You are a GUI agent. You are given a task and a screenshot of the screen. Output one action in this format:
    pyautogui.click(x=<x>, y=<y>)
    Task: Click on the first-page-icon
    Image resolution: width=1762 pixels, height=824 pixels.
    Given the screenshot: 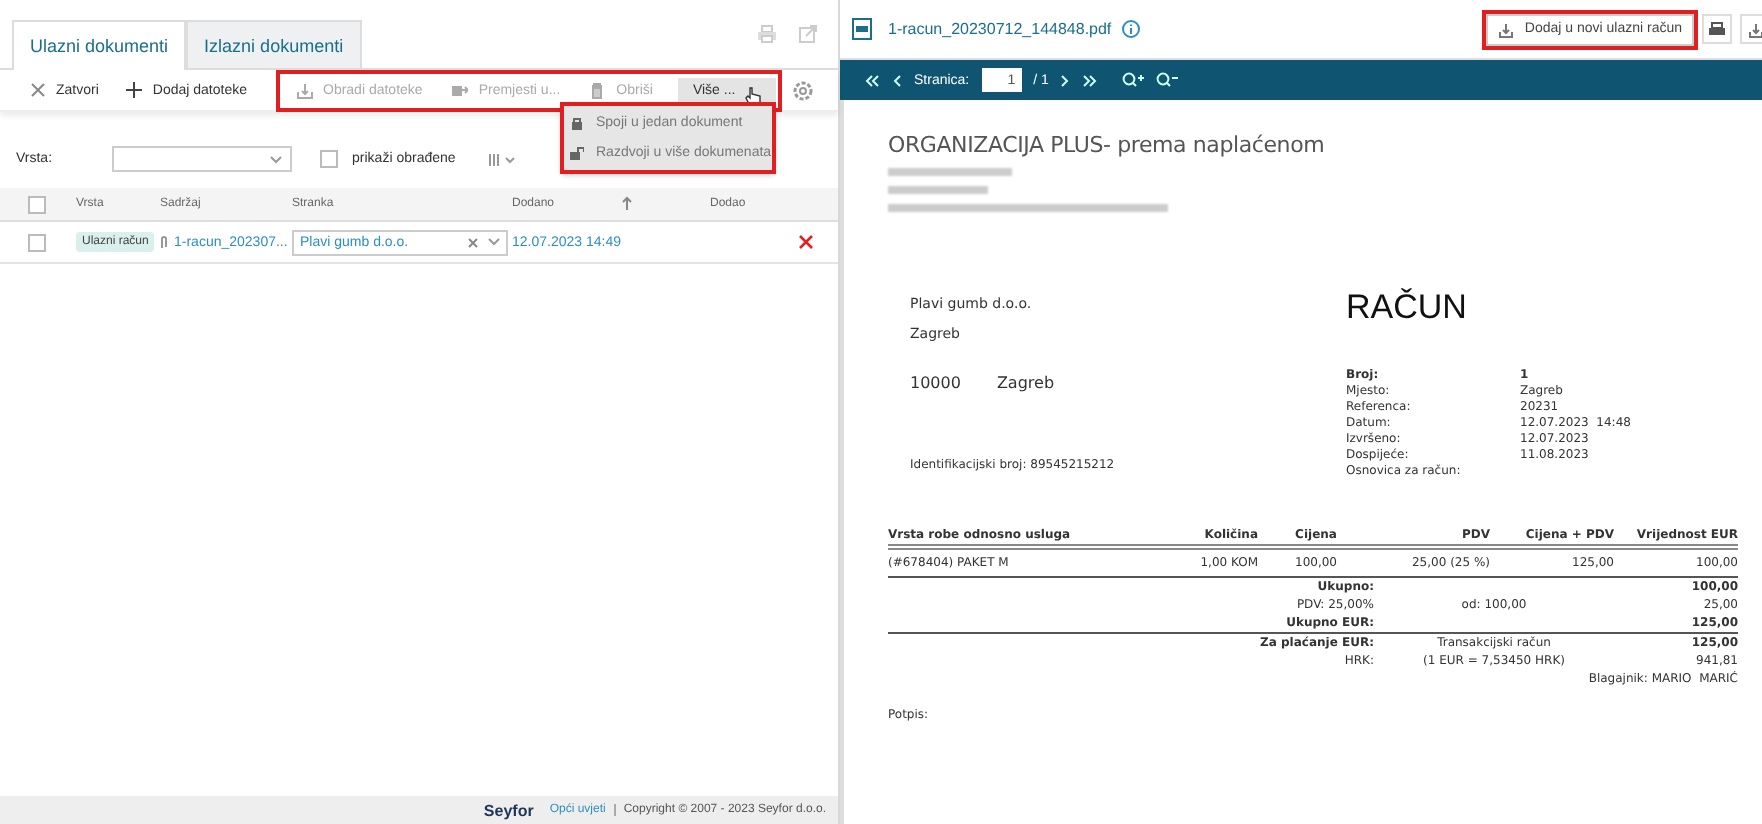 What is the action you would take?
    pyautogui.click(x=872, y=80)
    